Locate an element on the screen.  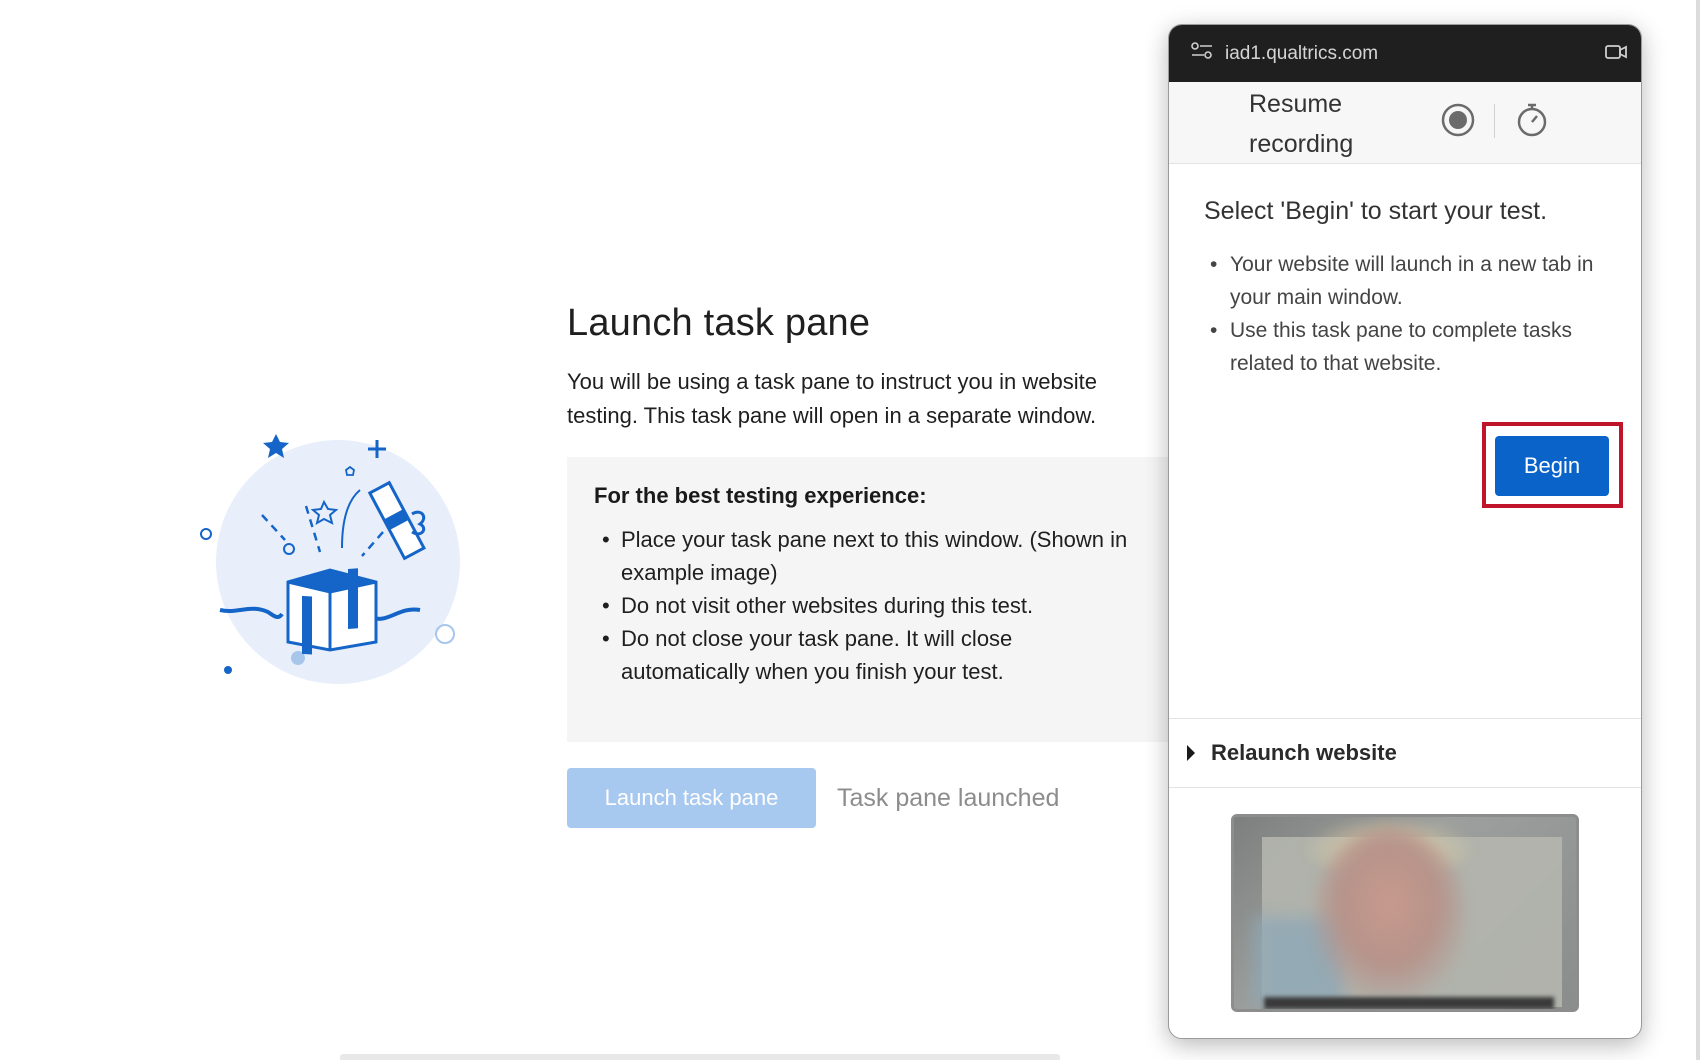
gift-box-illustration is located at coordinates (330, 555).